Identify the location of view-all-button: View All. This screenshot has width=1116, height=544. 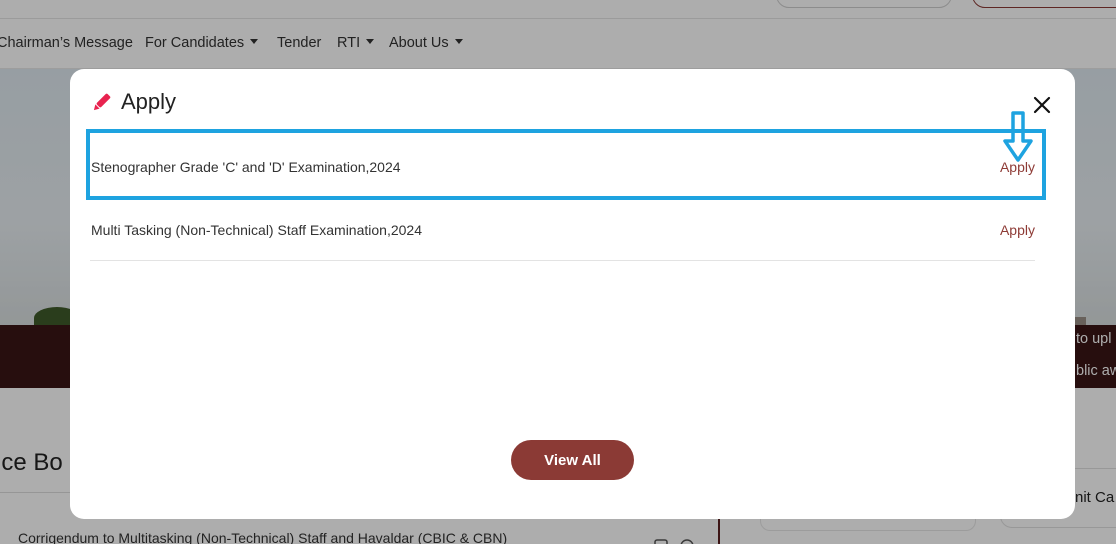
(572, 460).